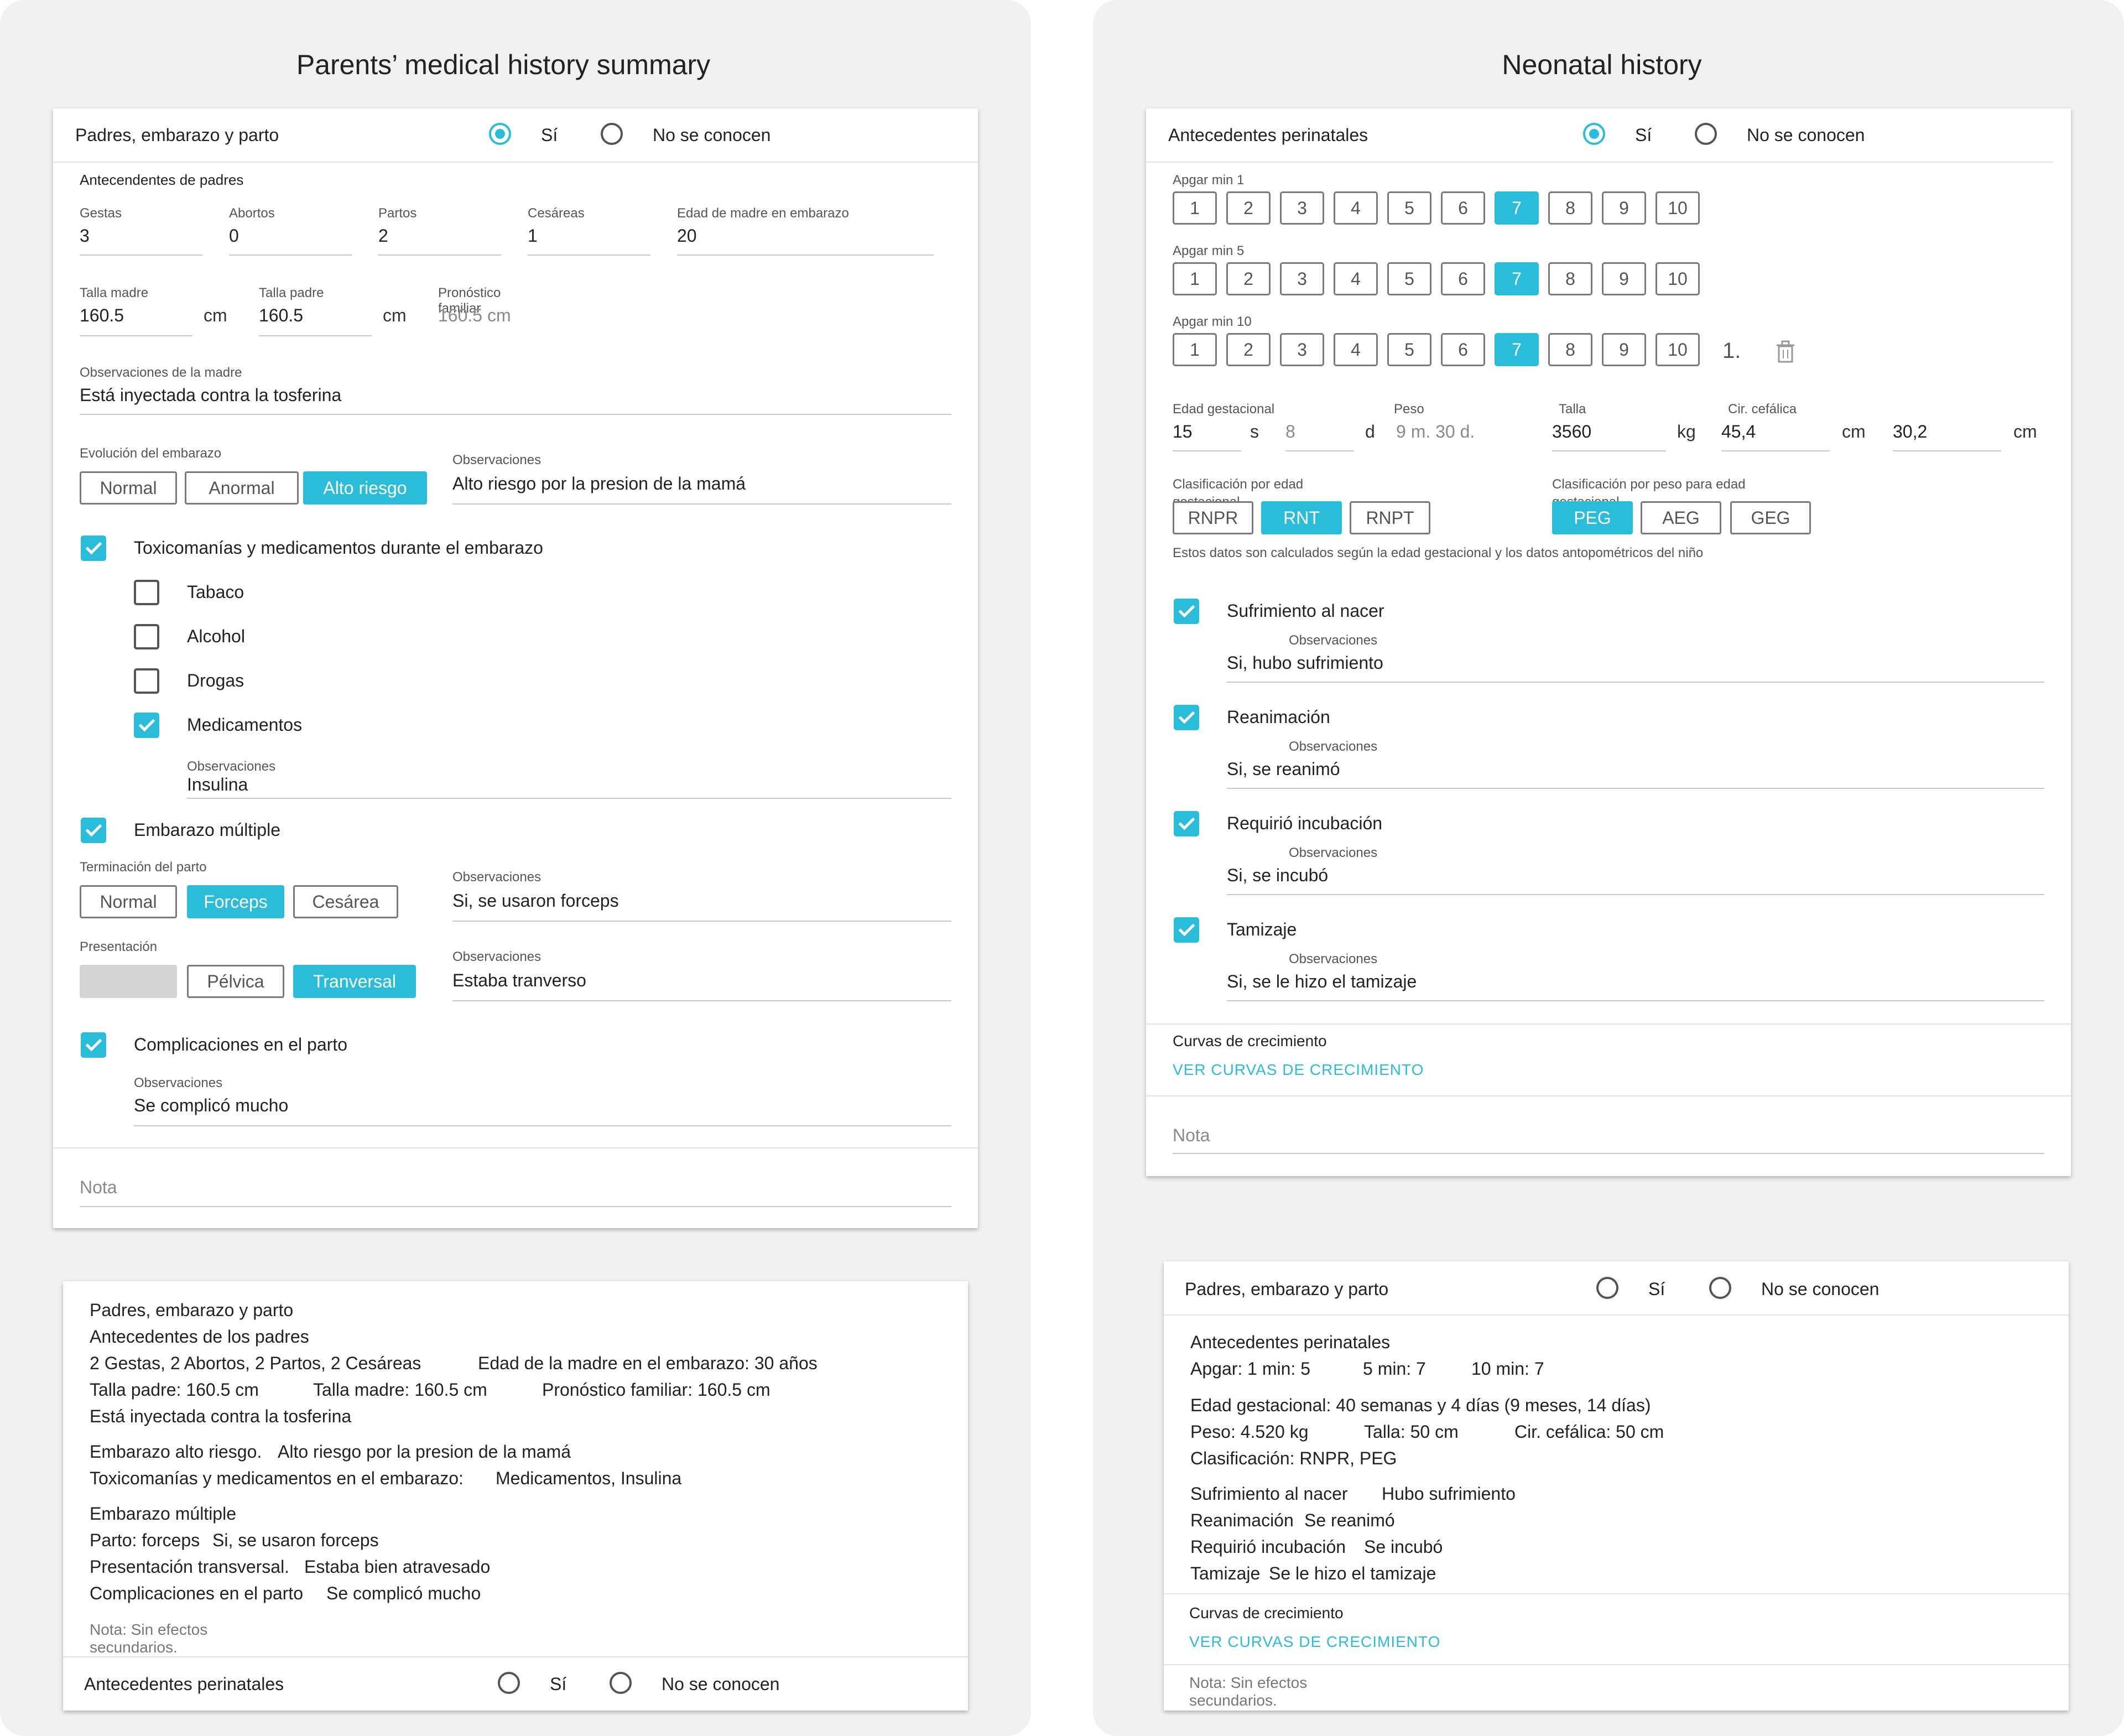 Image resolution: width=2124 pixels, height=1736 pixels. What do you see at coordinates (1571, 432) in the screenshot?
I see `talla-field: 3560` at bounding box center [1571, 432].